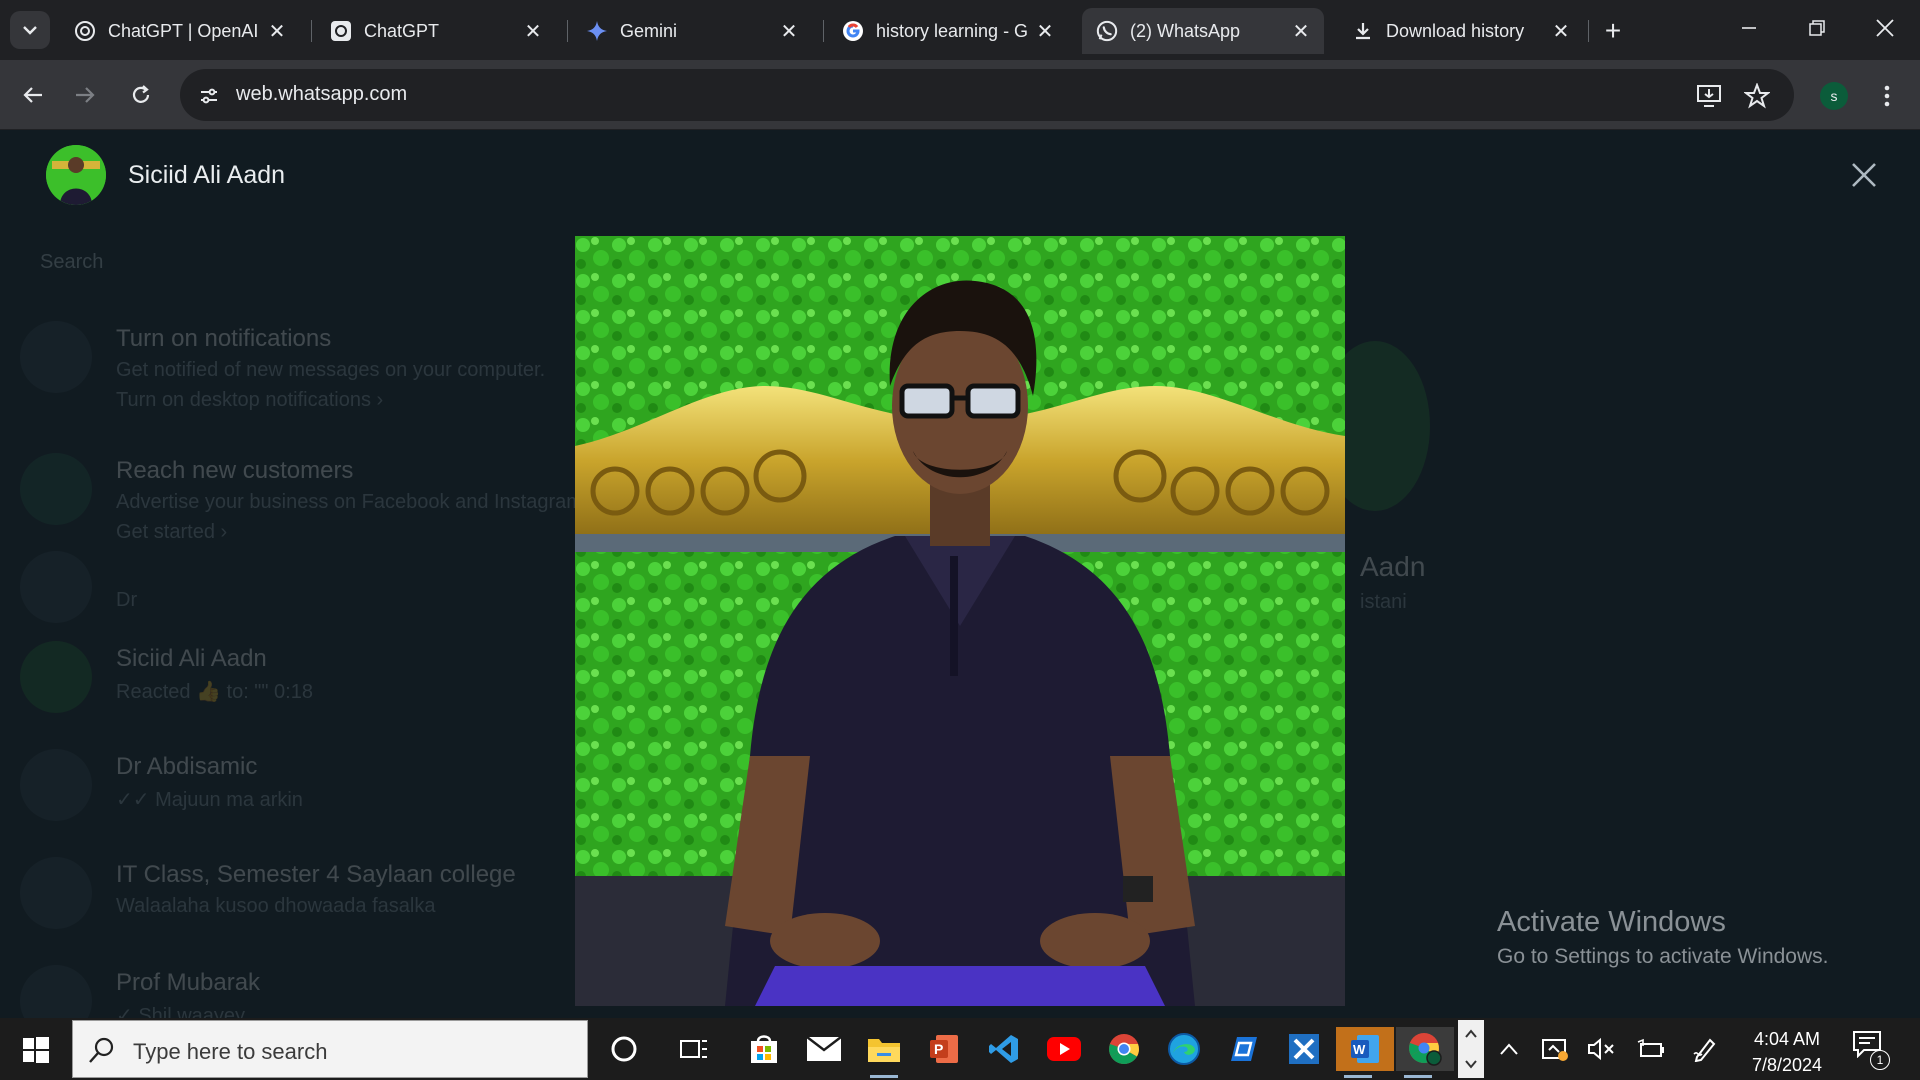  I want to click on dev-tool-icon, so click(1304, 1049).